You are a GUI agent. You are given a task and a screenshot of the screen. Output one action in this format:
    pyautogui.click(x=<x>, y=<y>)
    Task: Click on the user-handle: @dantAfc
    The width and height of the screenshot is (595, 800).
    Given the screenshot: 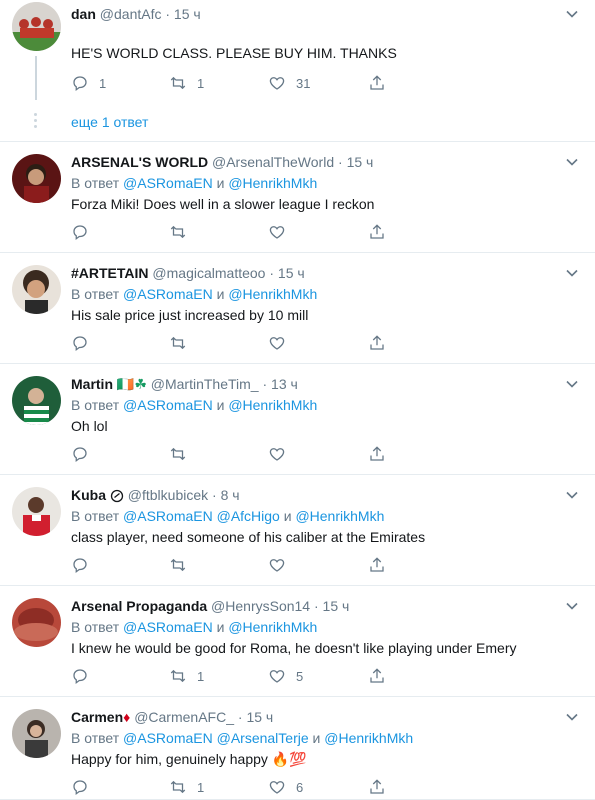 What is the action you would take?
    pyautogui.click(x=131, y=14)
    